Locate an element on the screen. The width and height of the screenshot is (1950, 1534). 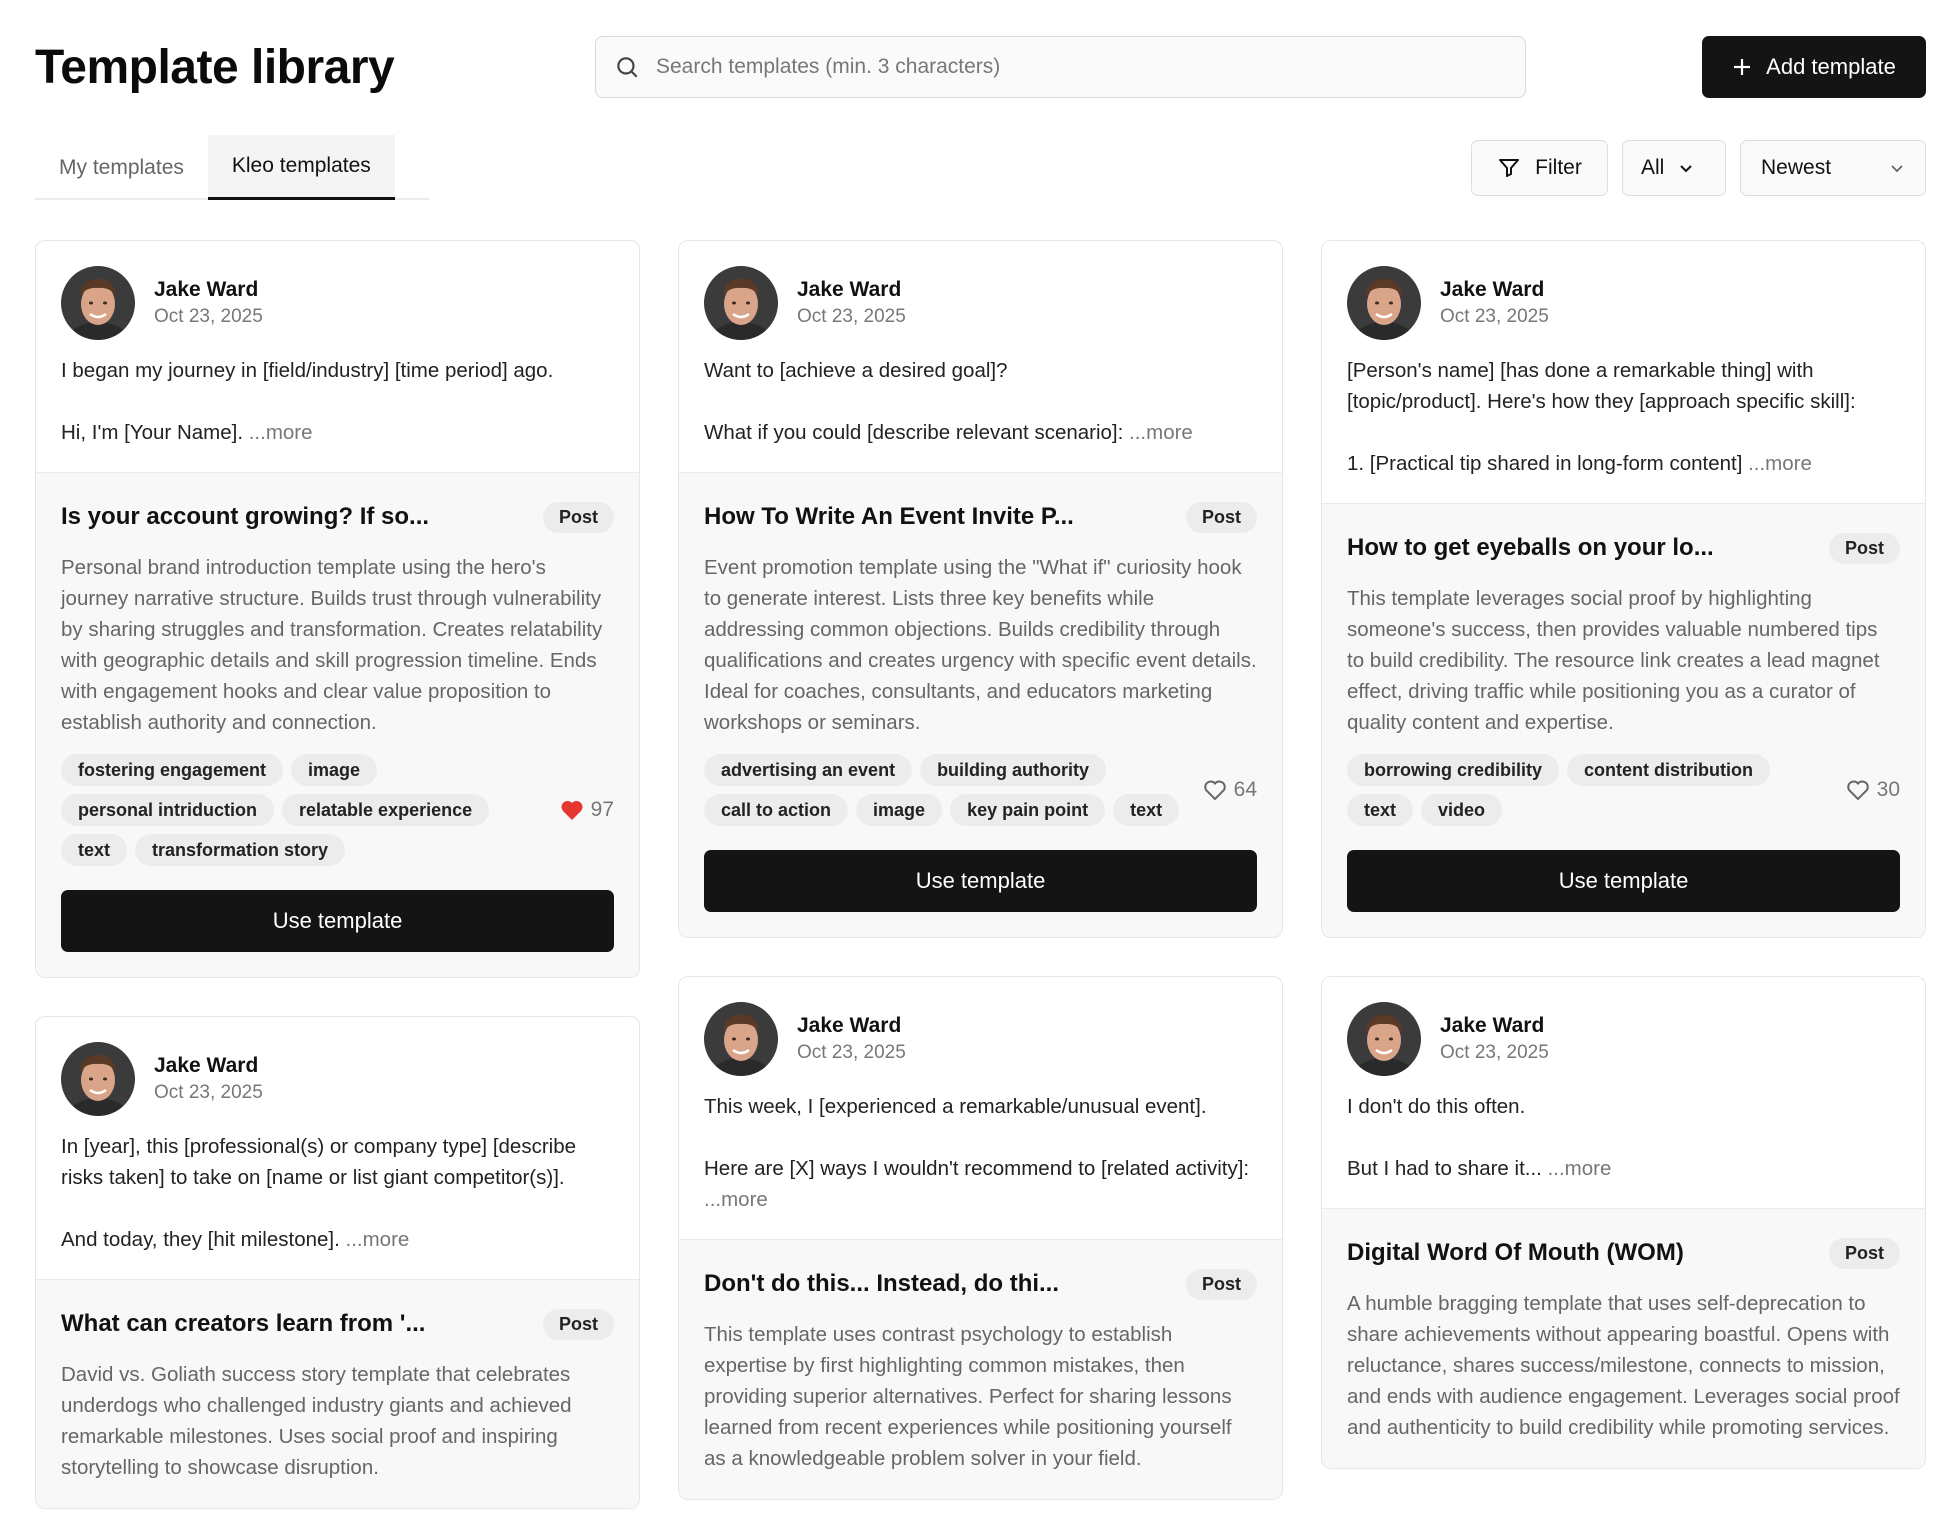
filter-button: Filter is located at coordinates (1539, 168).